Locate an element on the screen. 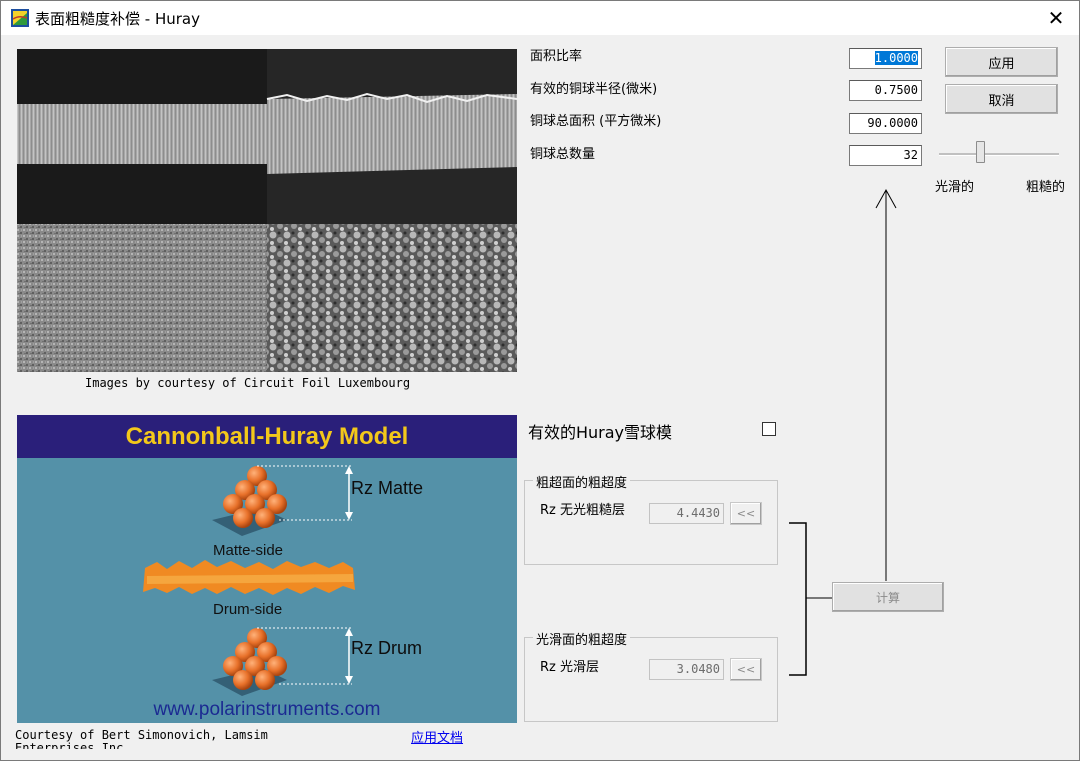 This screenshot has height=761, width=1080. slider-rough-label: 粗糙的 is located at coordinates (1046, 187).